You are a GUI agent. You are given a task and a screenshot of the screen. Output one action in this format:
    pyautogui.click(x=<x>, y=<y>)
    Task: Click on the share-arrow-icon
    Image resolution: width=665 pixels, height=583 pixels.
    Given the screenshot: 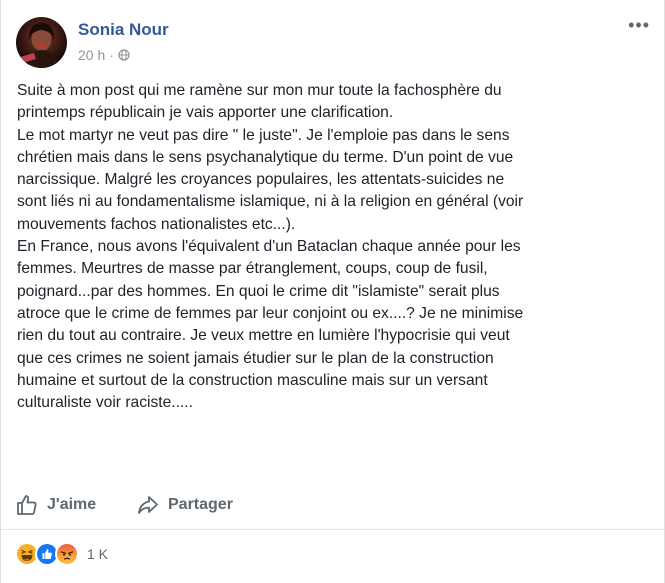 What is the action you would take?
    pyautogui.click(x=148, y=505)
    